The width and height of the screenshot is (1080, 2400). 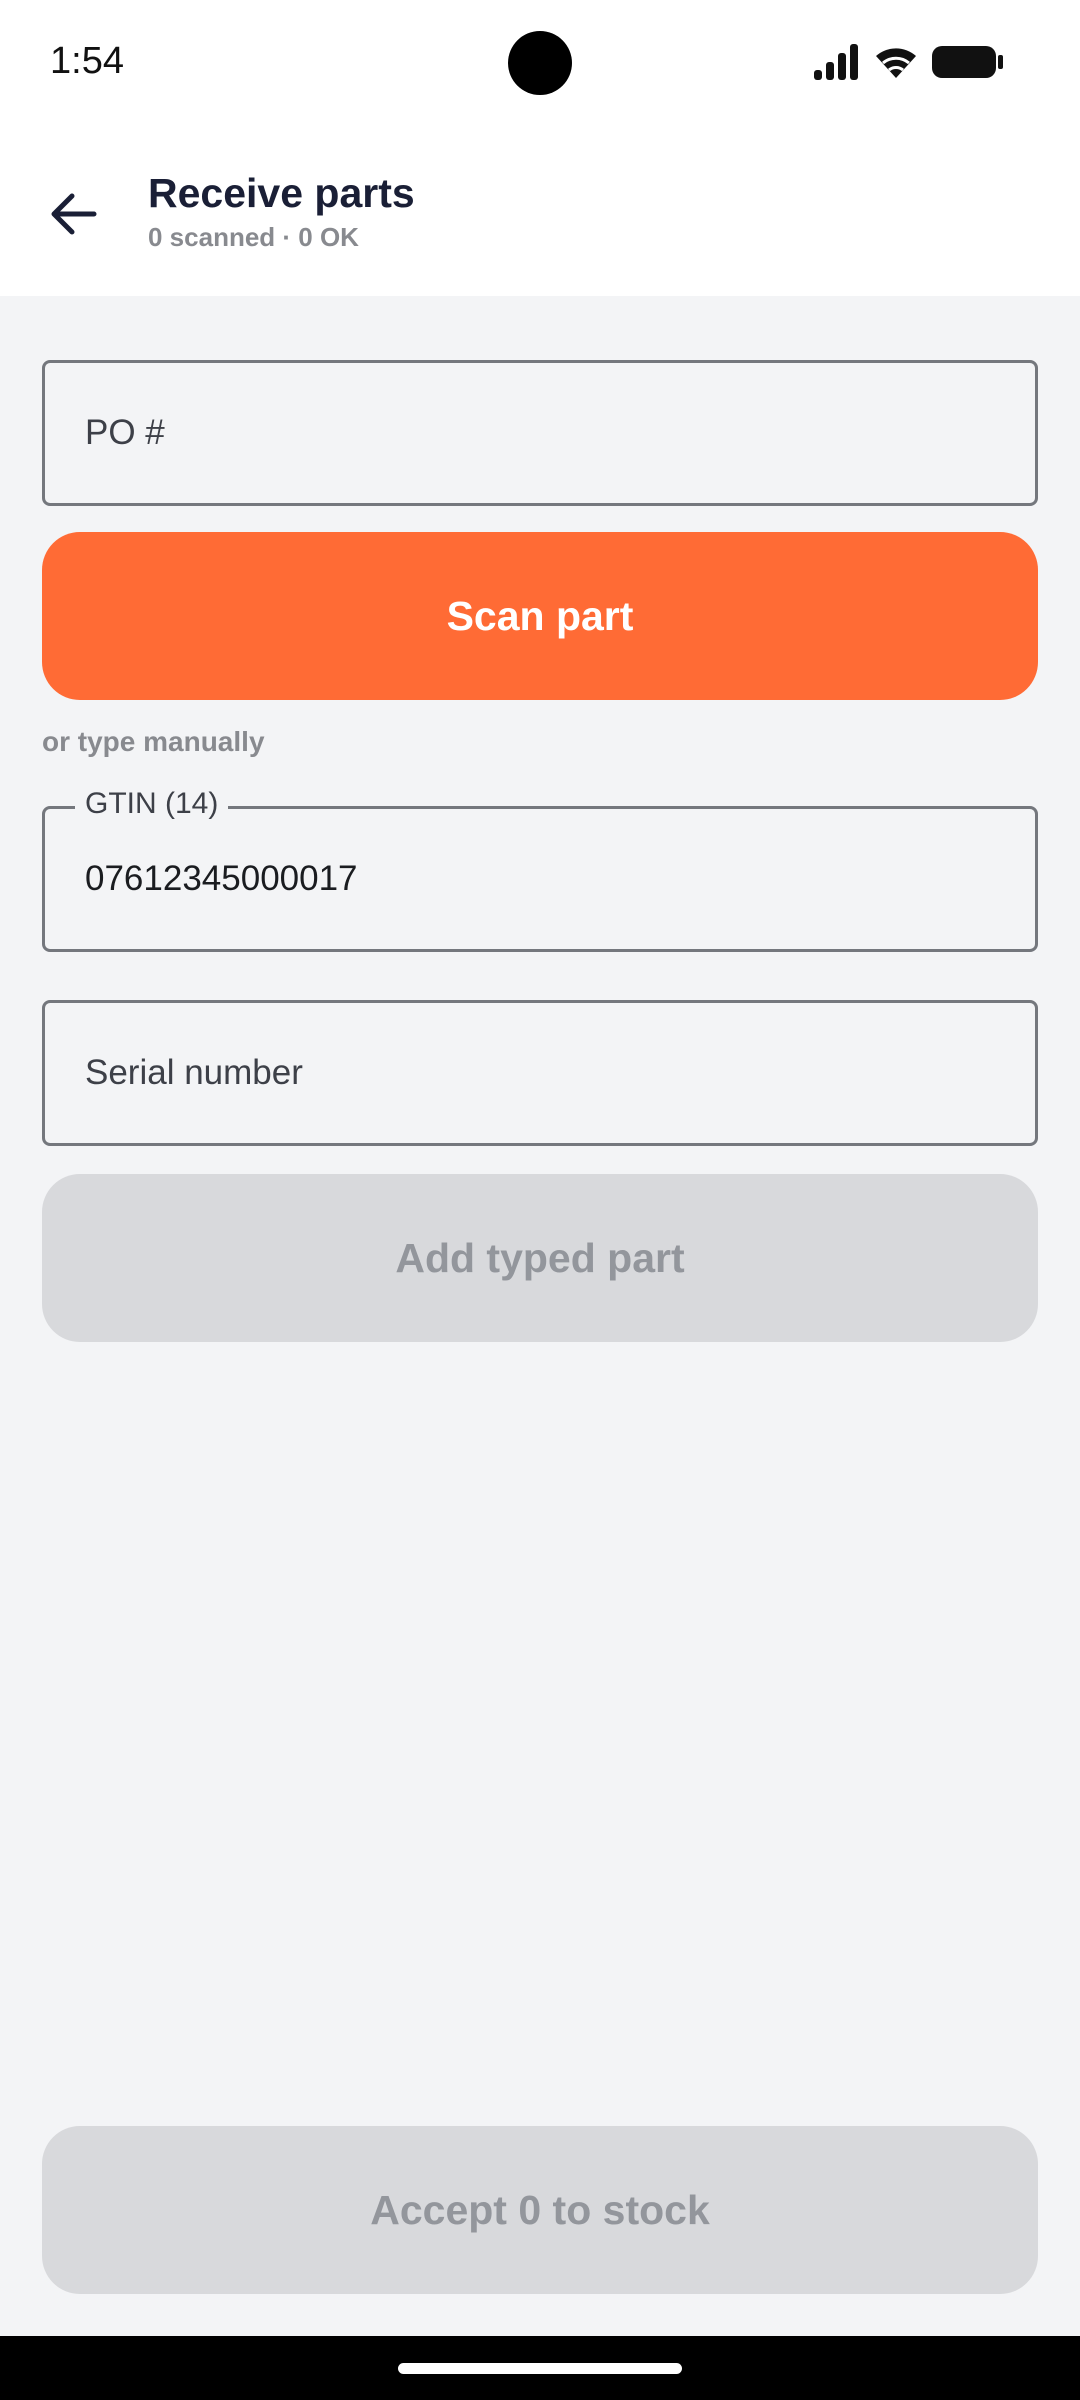 I want to click on back-button, so click(x=74, y=216).